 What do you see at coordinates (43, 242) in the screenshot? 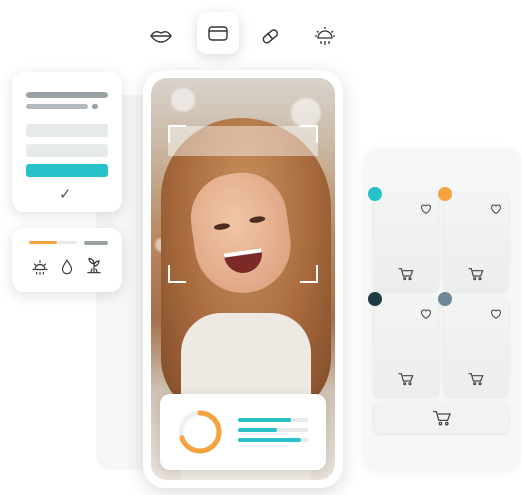
I see `conditions-active-bar` at bounding box center [43, 242].